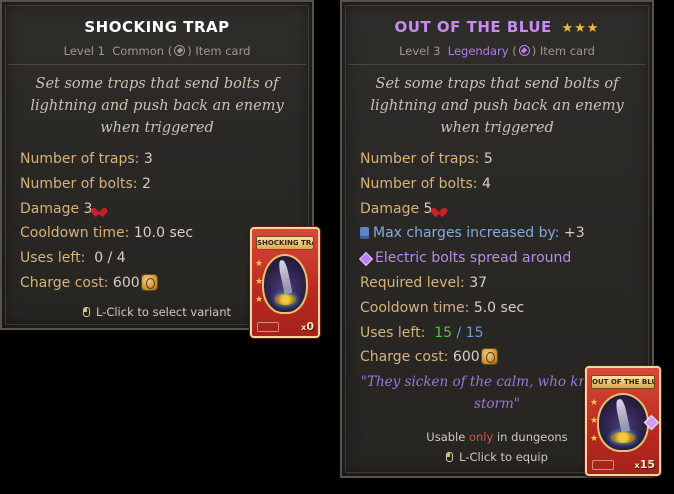 The width and height of the screenshot is (674, 494). I want to click on footer-hint-text: L-Click to equip, so click(503, 457).